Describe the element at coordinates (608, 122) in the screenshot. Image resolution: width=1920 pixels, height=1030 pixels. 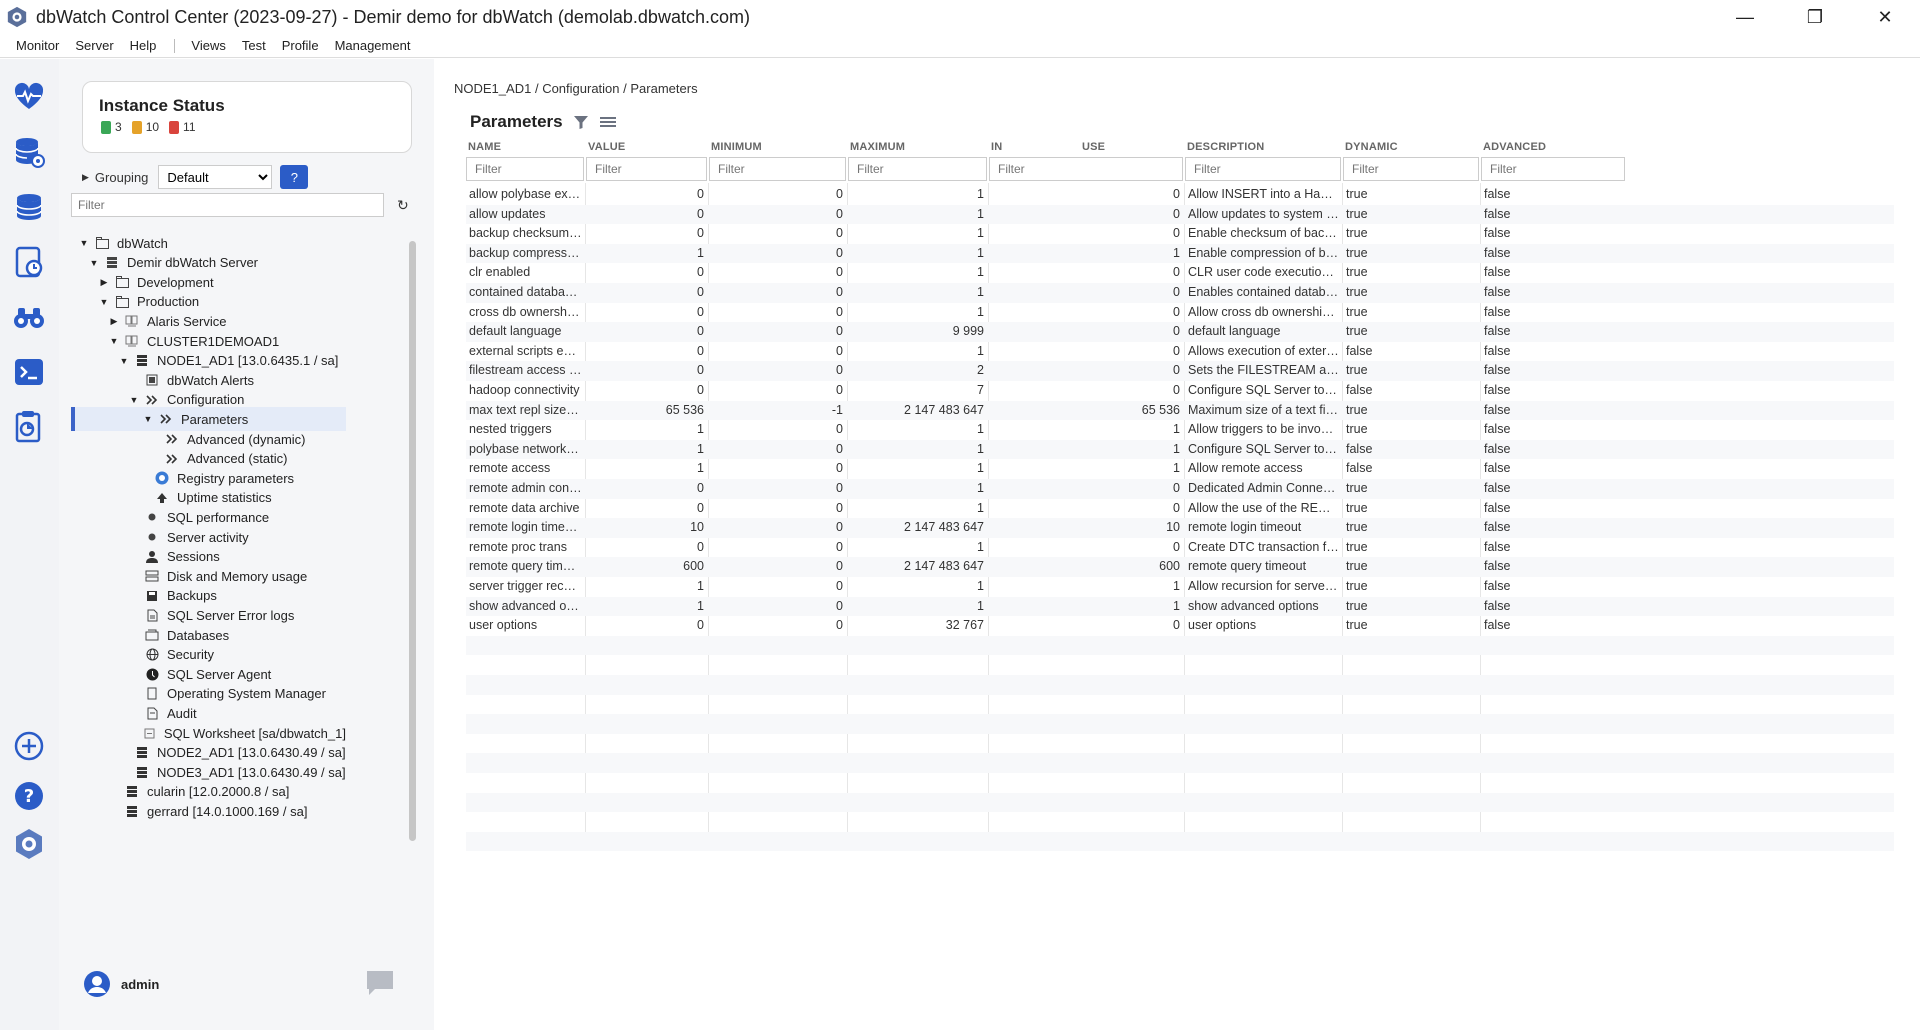
I see `menu-icon` at that location.